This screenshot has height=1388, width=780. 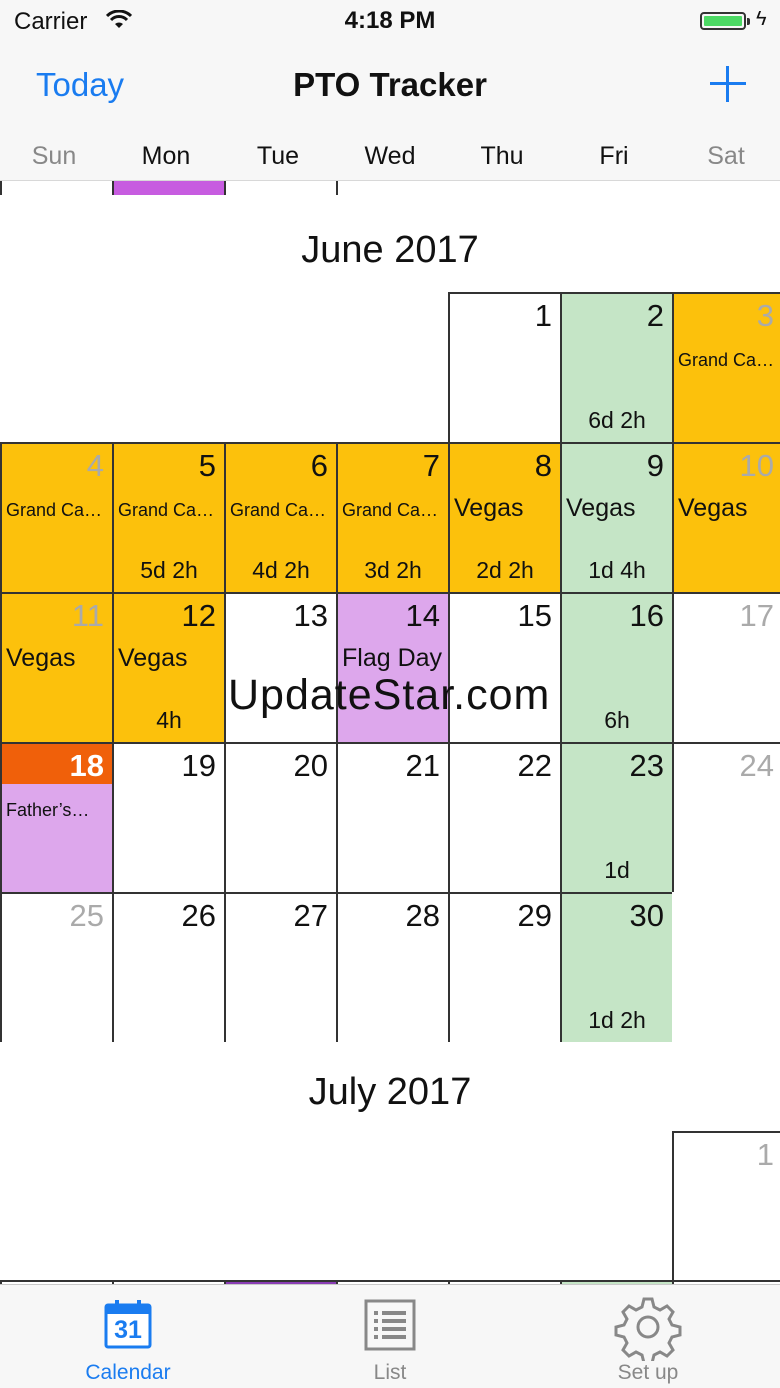 I want to click on day-cell: 20, so click(x=280, y=817).